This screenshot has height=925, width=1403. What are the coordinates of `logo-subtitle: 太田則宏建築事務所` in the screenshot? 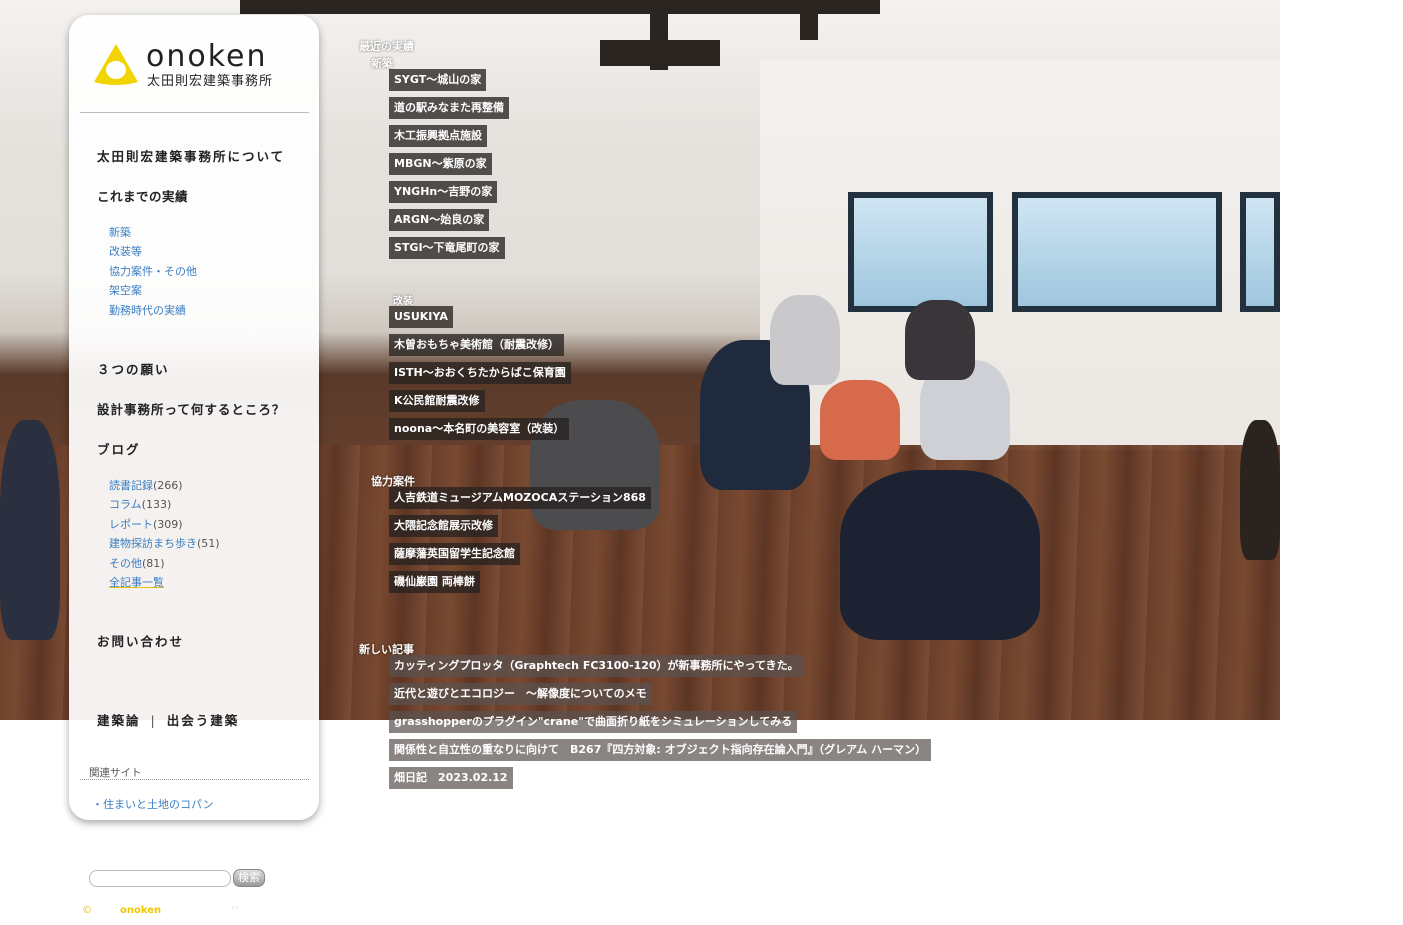 It's located at (210, 81).